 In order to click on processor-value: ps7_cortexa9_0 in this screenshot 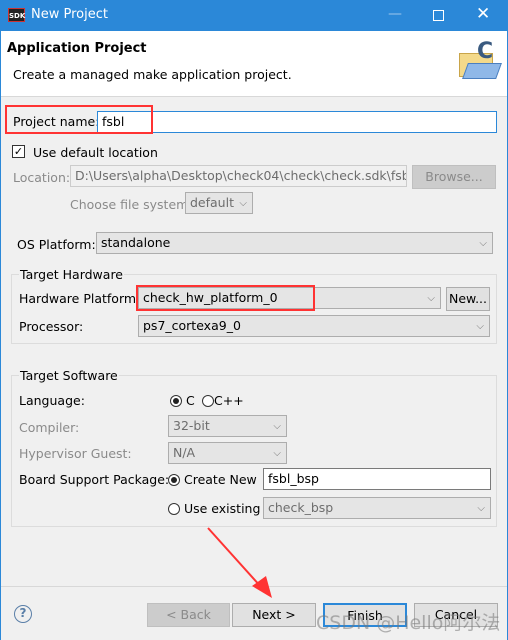, I will do `click(192, 325)`.